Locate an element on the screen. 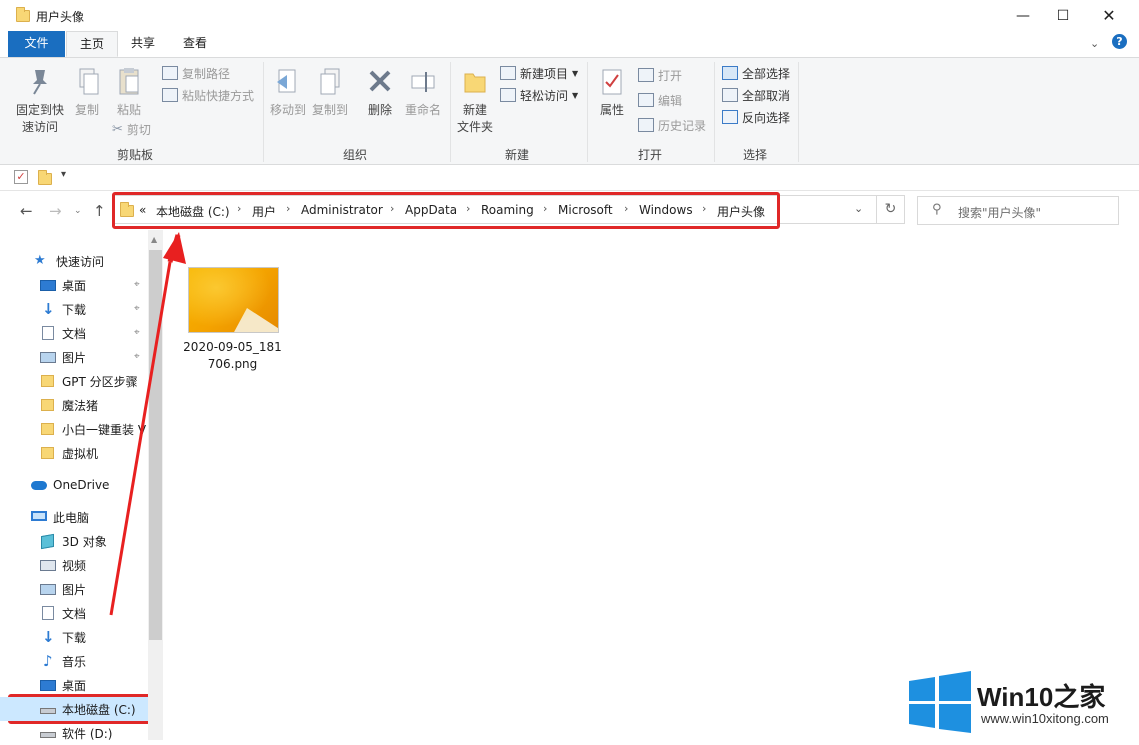 The image size is (1139, 745). file-name-line: 2020-09-05_181 is located at coordinates (232, 347).